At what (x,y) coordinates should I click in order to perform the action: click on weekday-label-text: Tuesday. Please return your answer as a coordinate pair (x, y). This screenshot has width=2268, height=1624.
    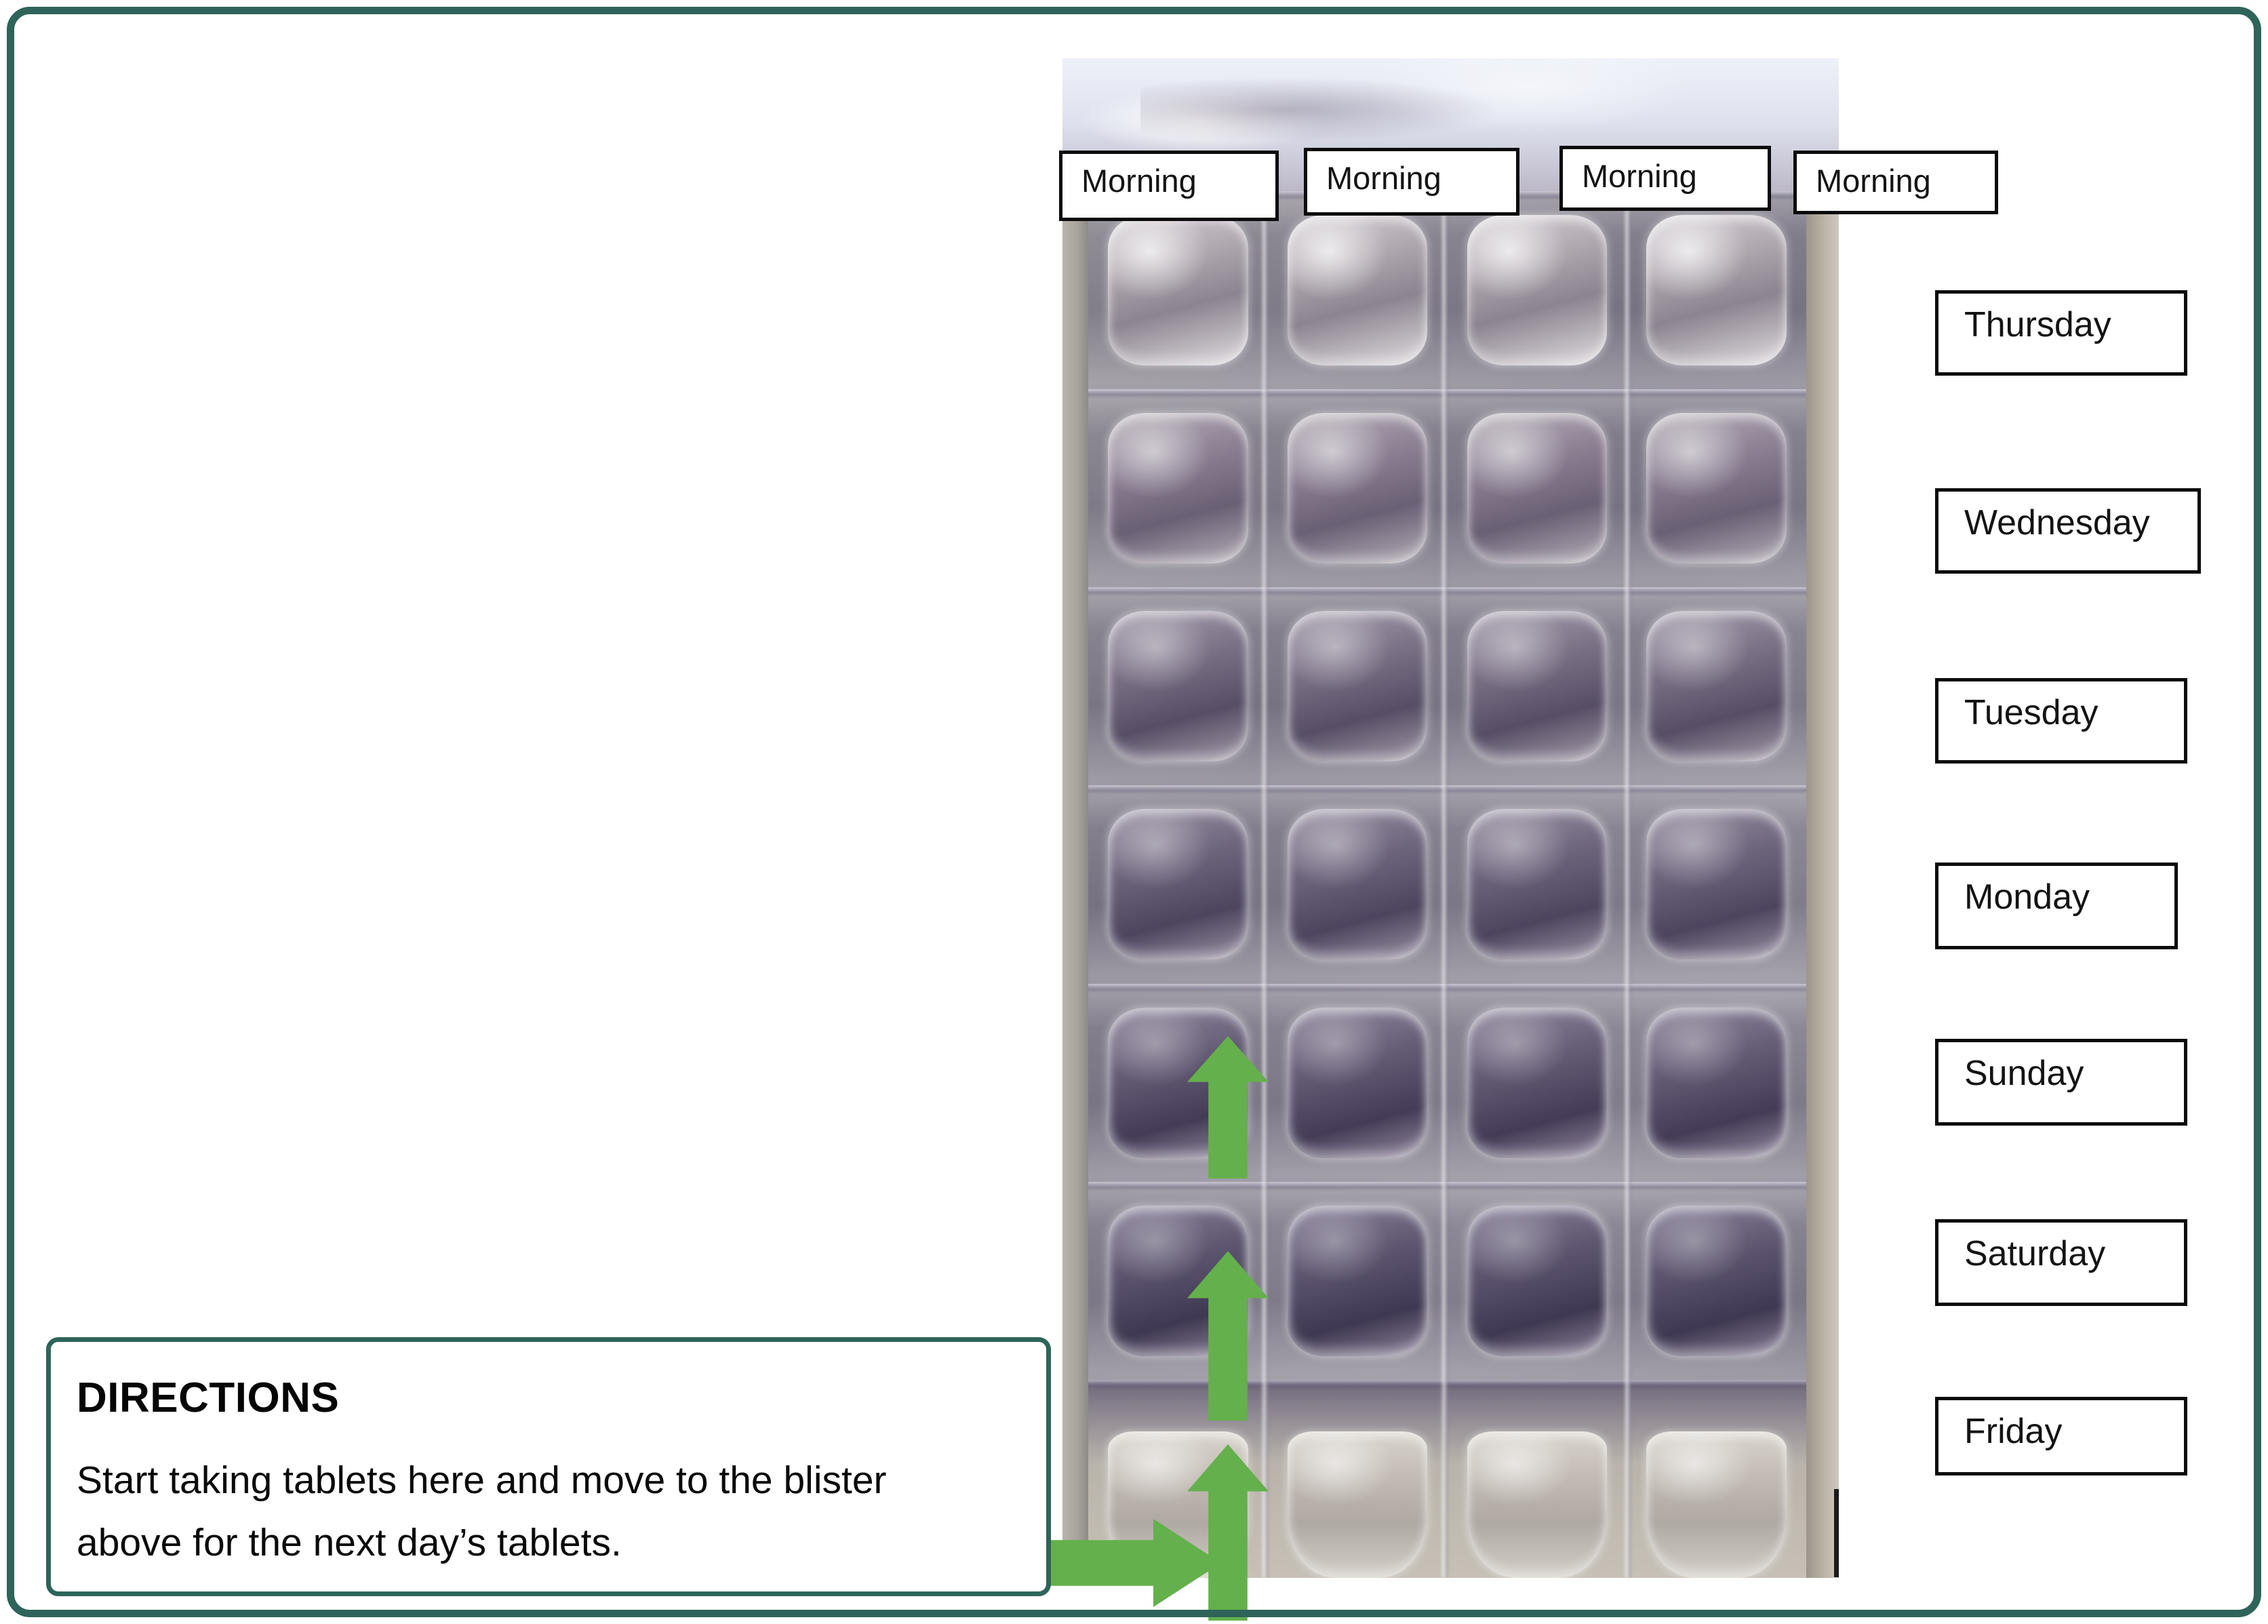
    Looking at the image, I should click on (2031, 712).